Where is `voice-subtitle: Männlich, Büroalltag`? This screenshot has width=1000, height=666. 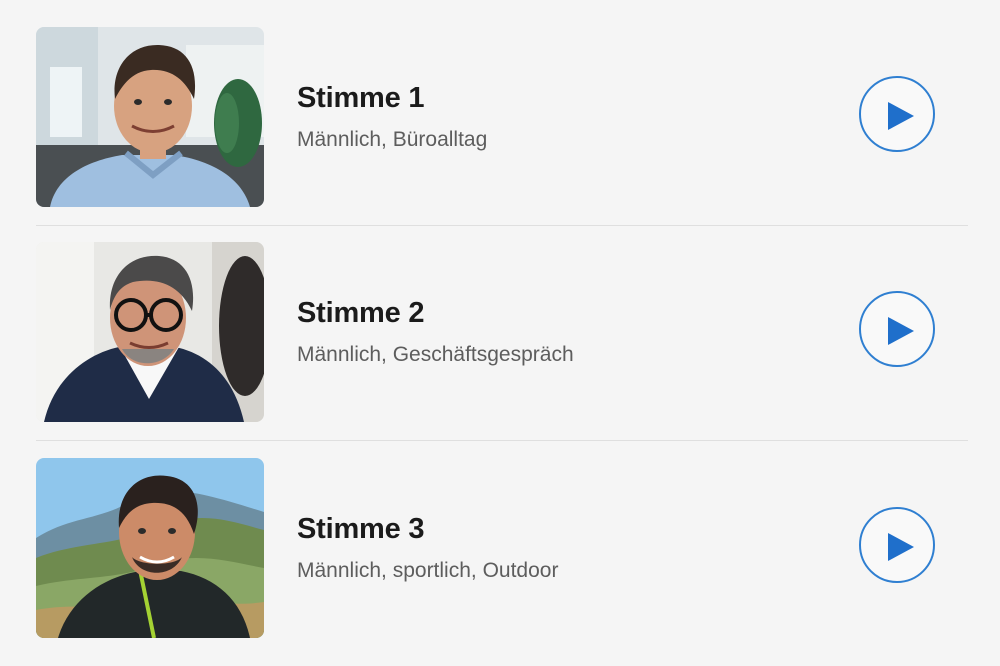 voice-subtitle: Männlich, Büroalltag is located at coordinates (392, 139).